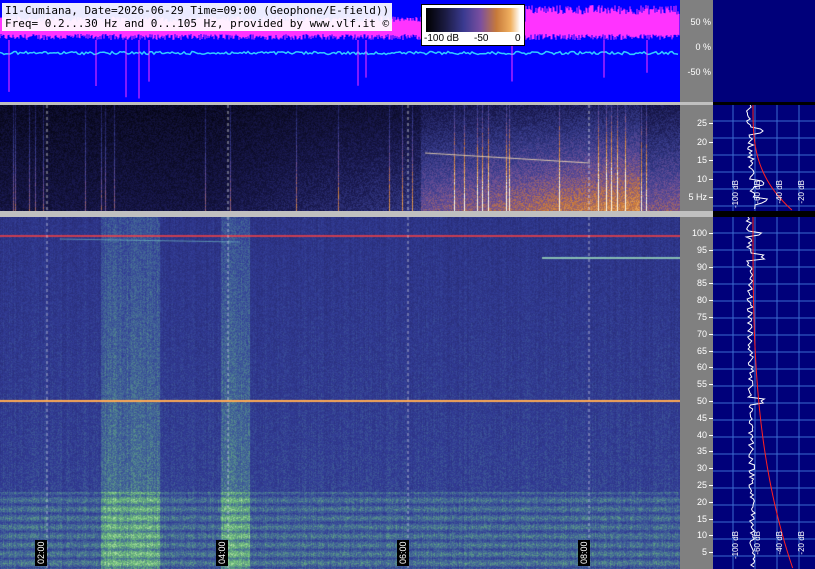 The height and width of the screenshot is (569, 815). What do you see at coordinates (801, 192) in the screenshot?
I see `side-low-db-3: -20 dB` at bounding box center [801, 192].